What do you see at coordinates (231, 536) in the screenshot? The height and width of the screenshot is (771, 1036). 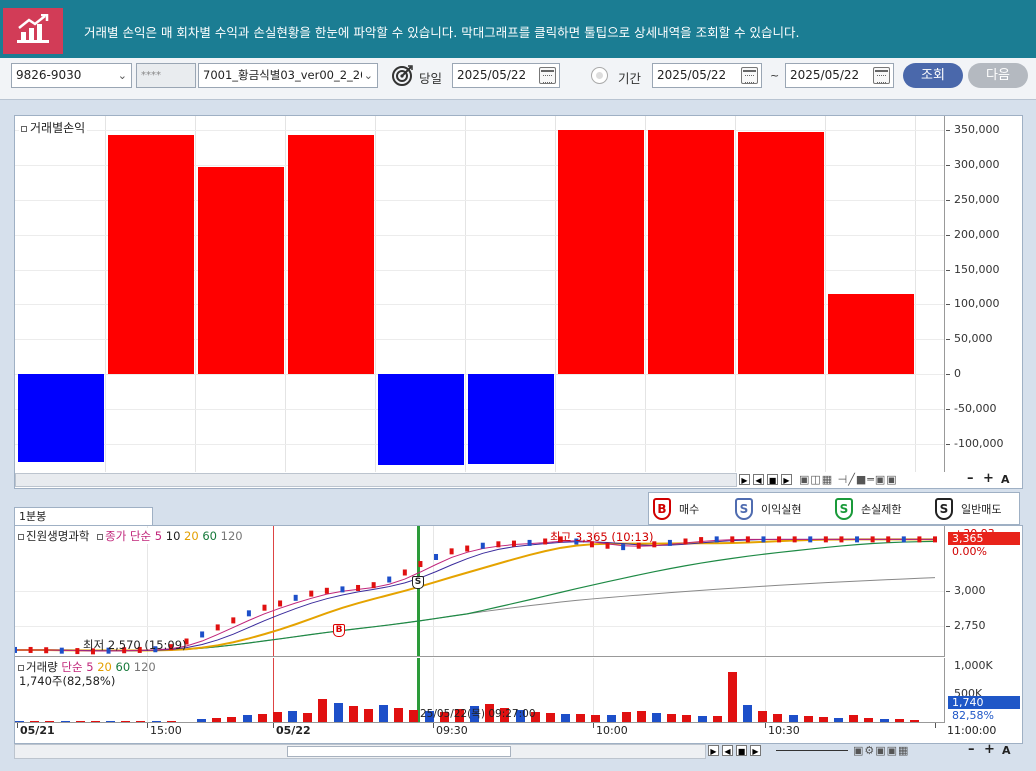 I see `ma120-legend: 120` at bounding box center [231, 536].